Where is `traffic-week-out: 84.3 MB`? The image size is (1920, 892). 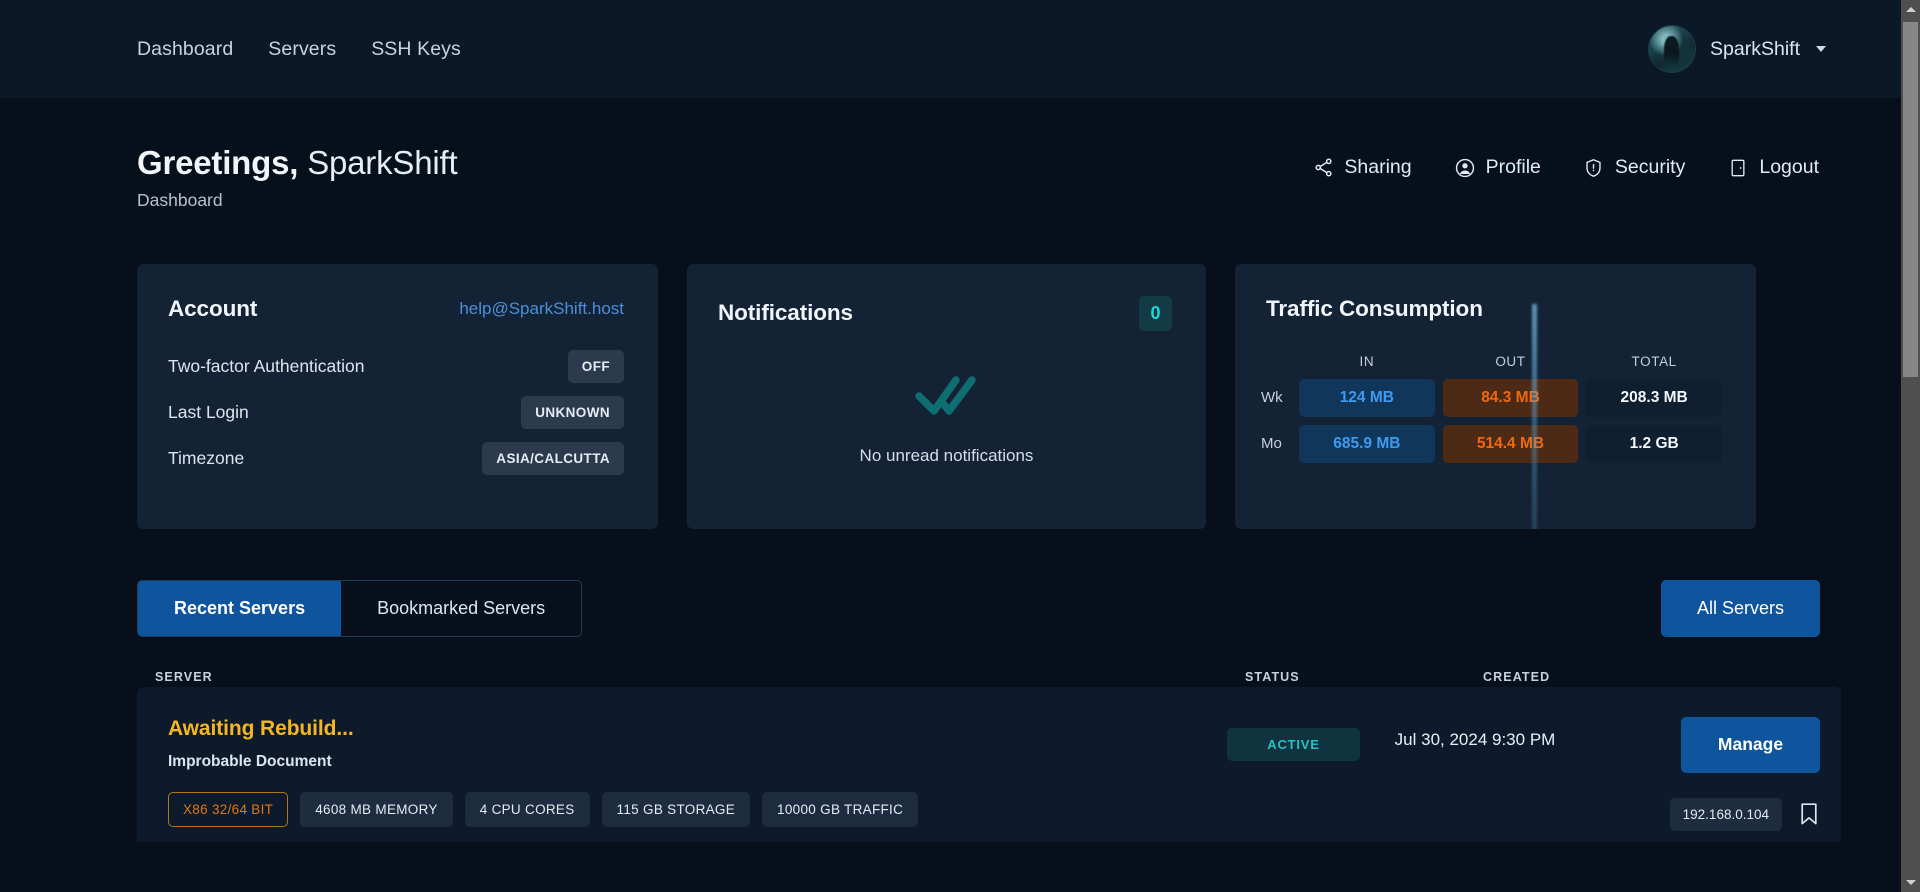
traffic-week-out: 84.3 MB is located at coordinates (1510, 397).